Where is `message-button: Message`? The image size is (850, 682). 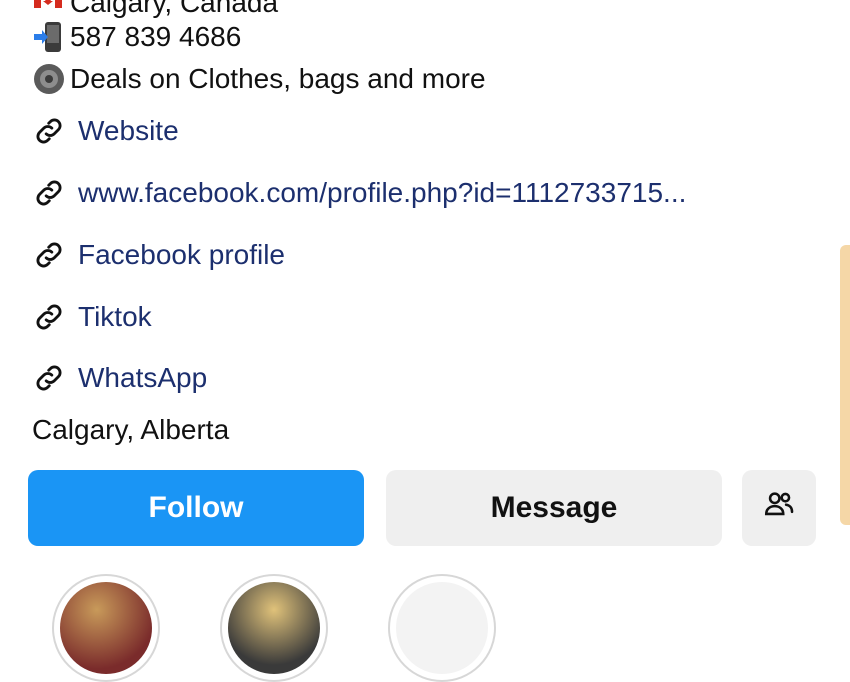
message-button: Message is located at coordinates (554, 508).